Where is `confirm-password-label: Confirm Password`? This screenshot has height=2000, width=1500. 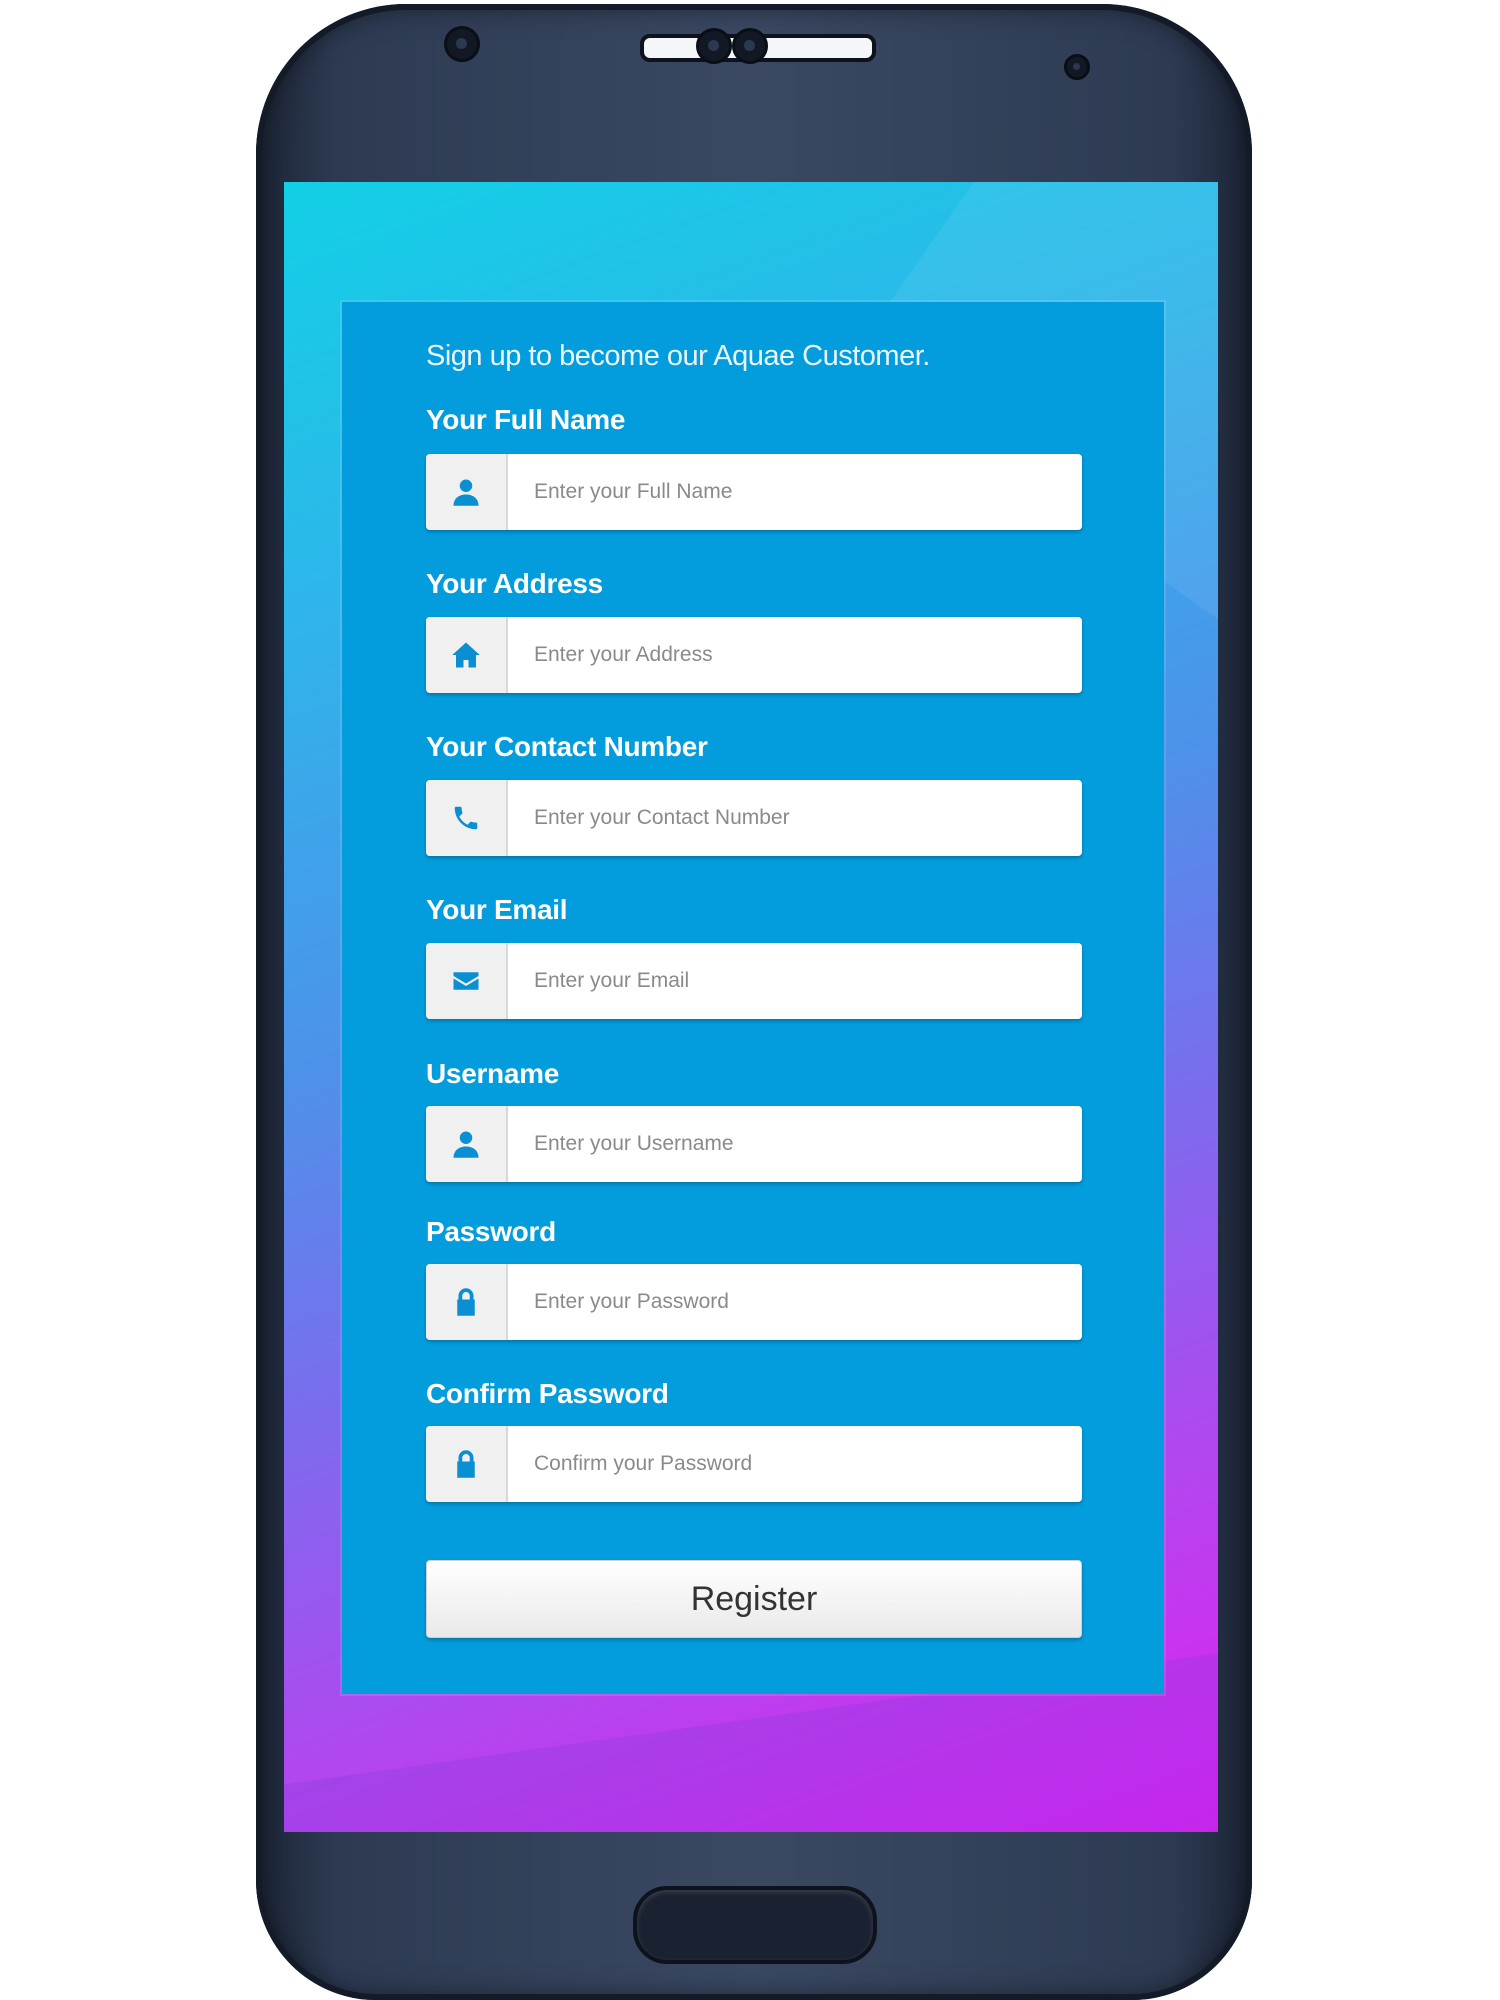
confirm-password-label: Confirm Password is located at coordinates (547, 1393).